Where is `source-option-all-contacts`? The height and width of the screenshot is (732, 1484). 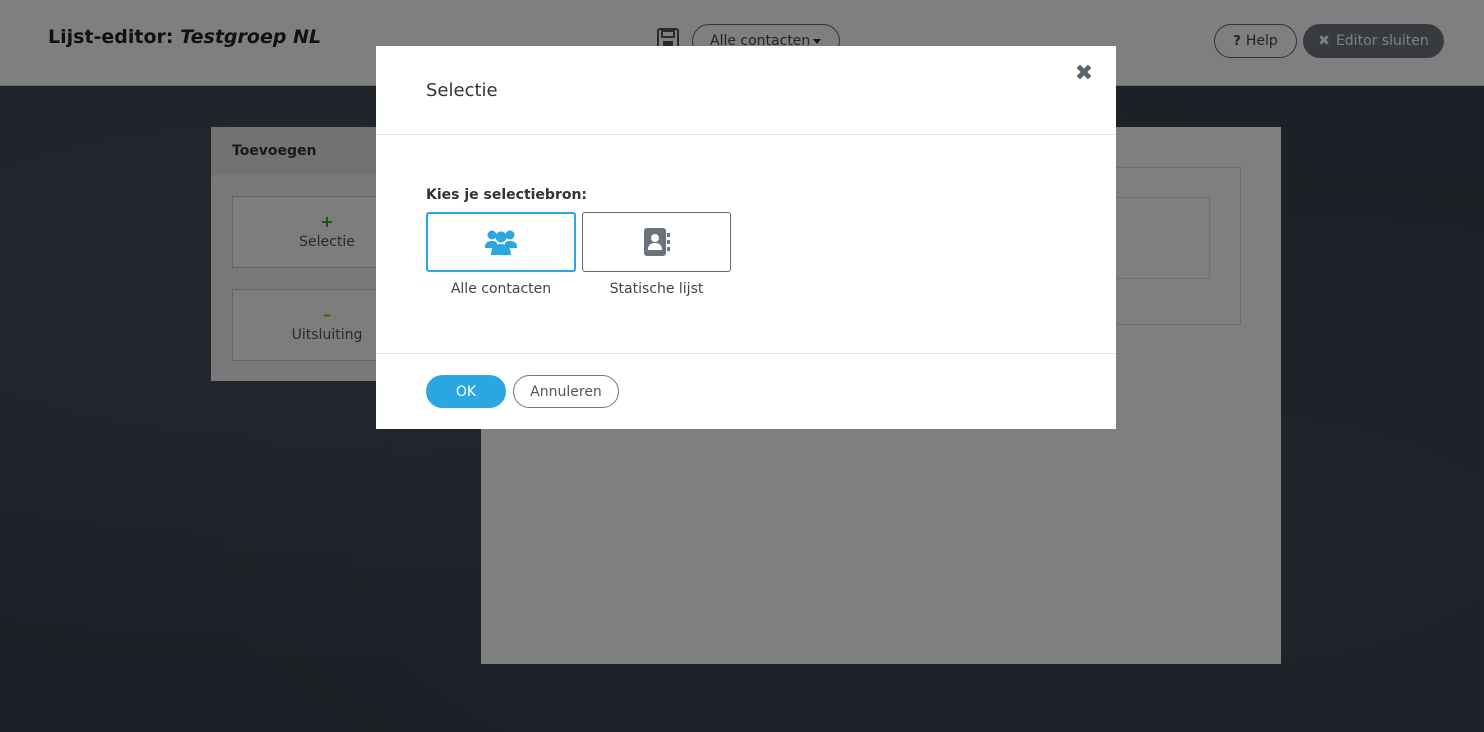 source-option-all-contacts is located at coordinates (501, 242).